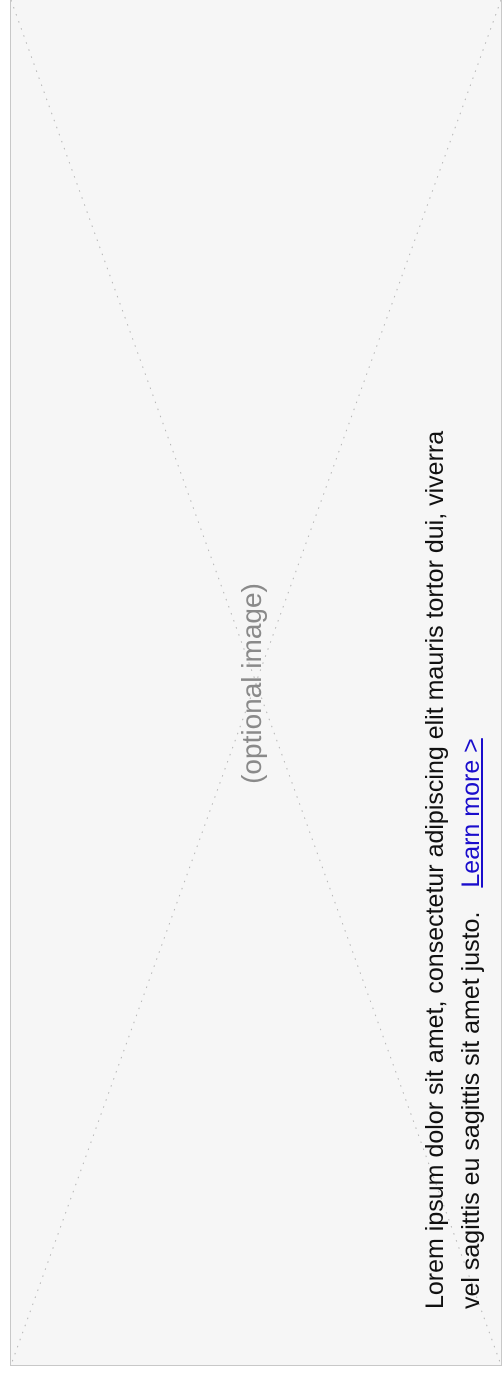 The width and height of the screenshot is (504, 1378). What do you see at coordinates (471, 812) in the screenshot?
I see `learn-more-link: Learn more >` at bounding box center [471, 812].